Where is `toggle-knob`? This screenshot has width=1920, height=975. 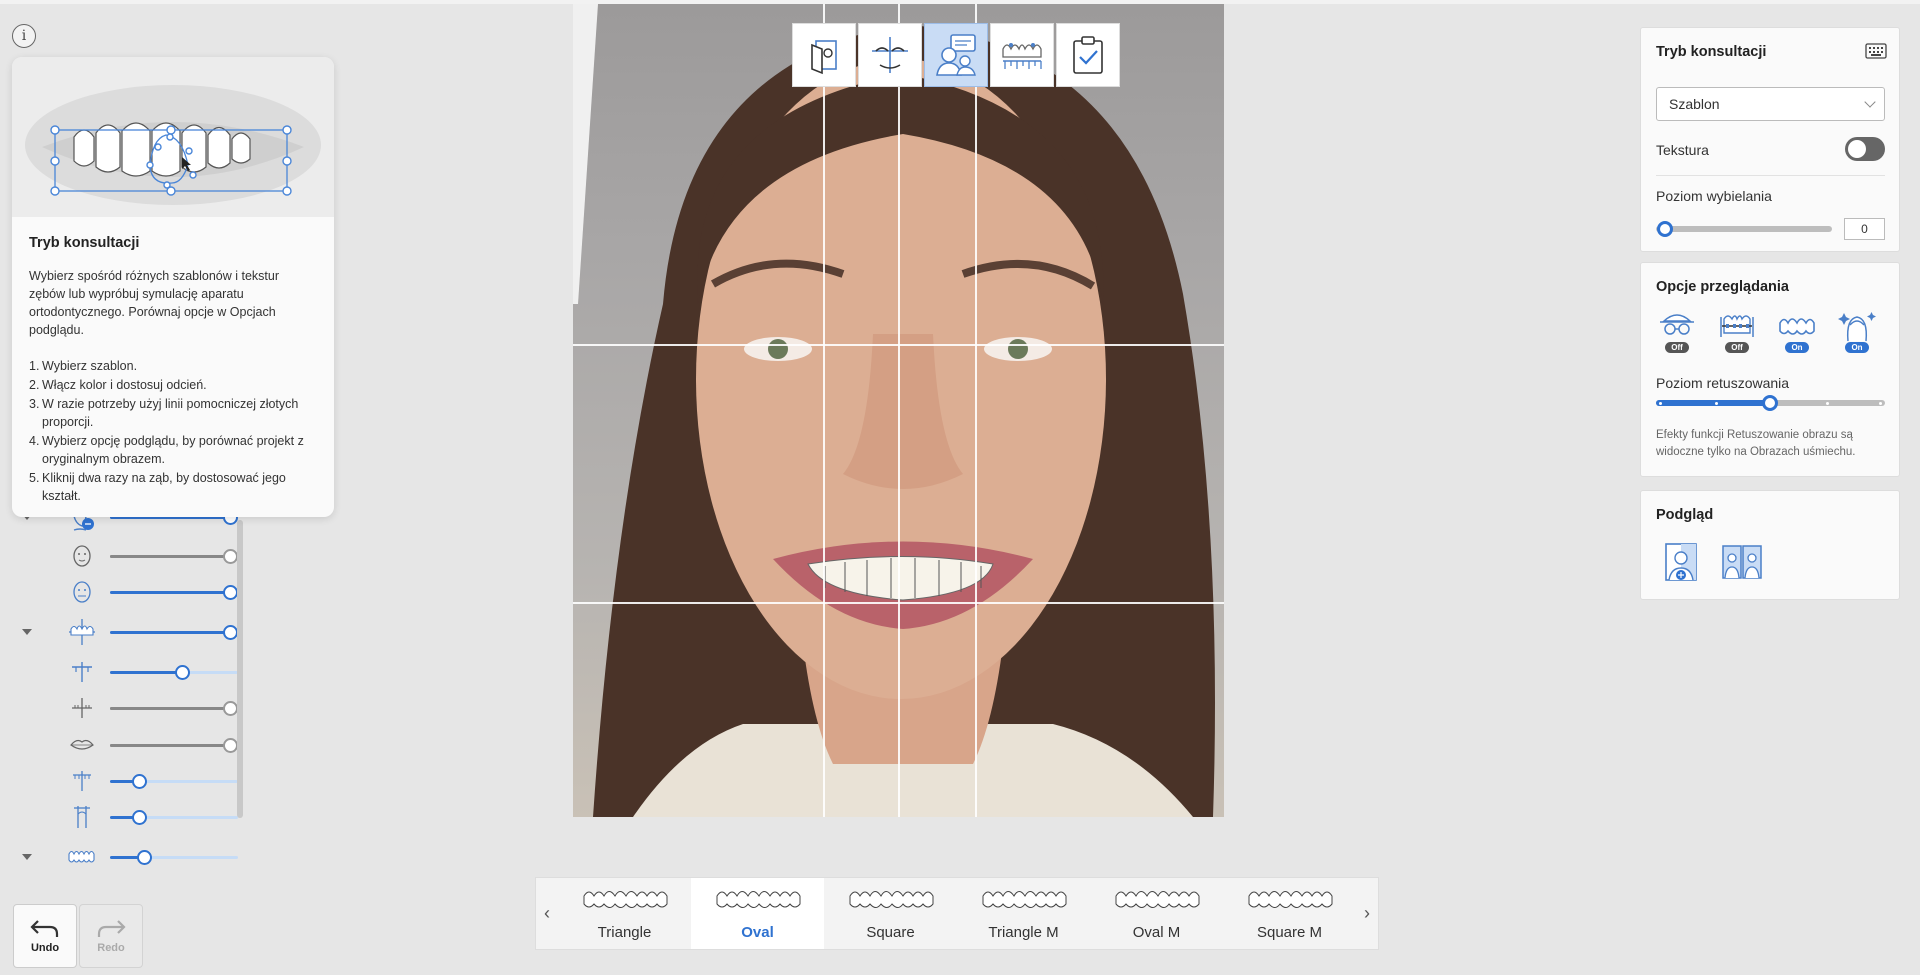
toggle-knob is located at coordinates (1857, 149).